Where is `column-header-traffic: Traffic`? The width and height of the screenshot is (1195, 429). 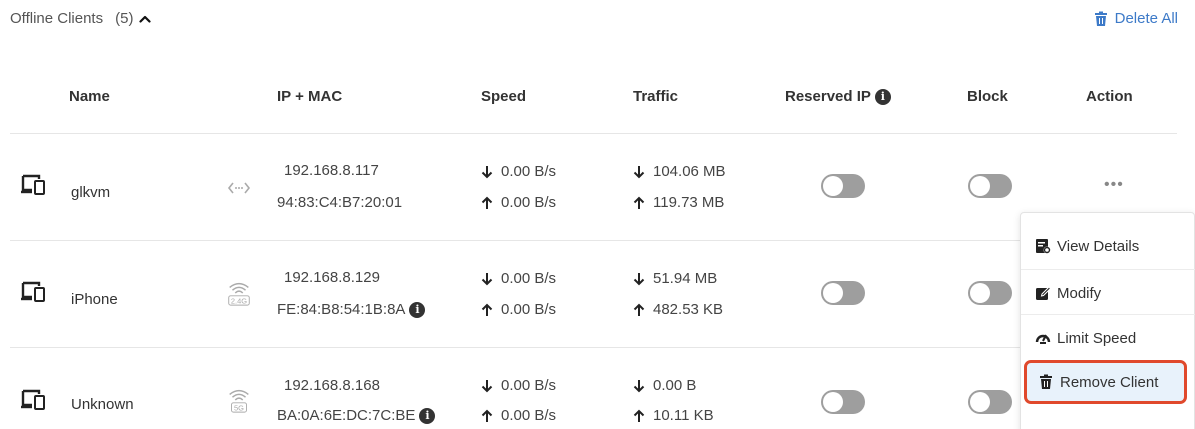
column-header-traffic: Traffic is located at coordinates (656, 96).